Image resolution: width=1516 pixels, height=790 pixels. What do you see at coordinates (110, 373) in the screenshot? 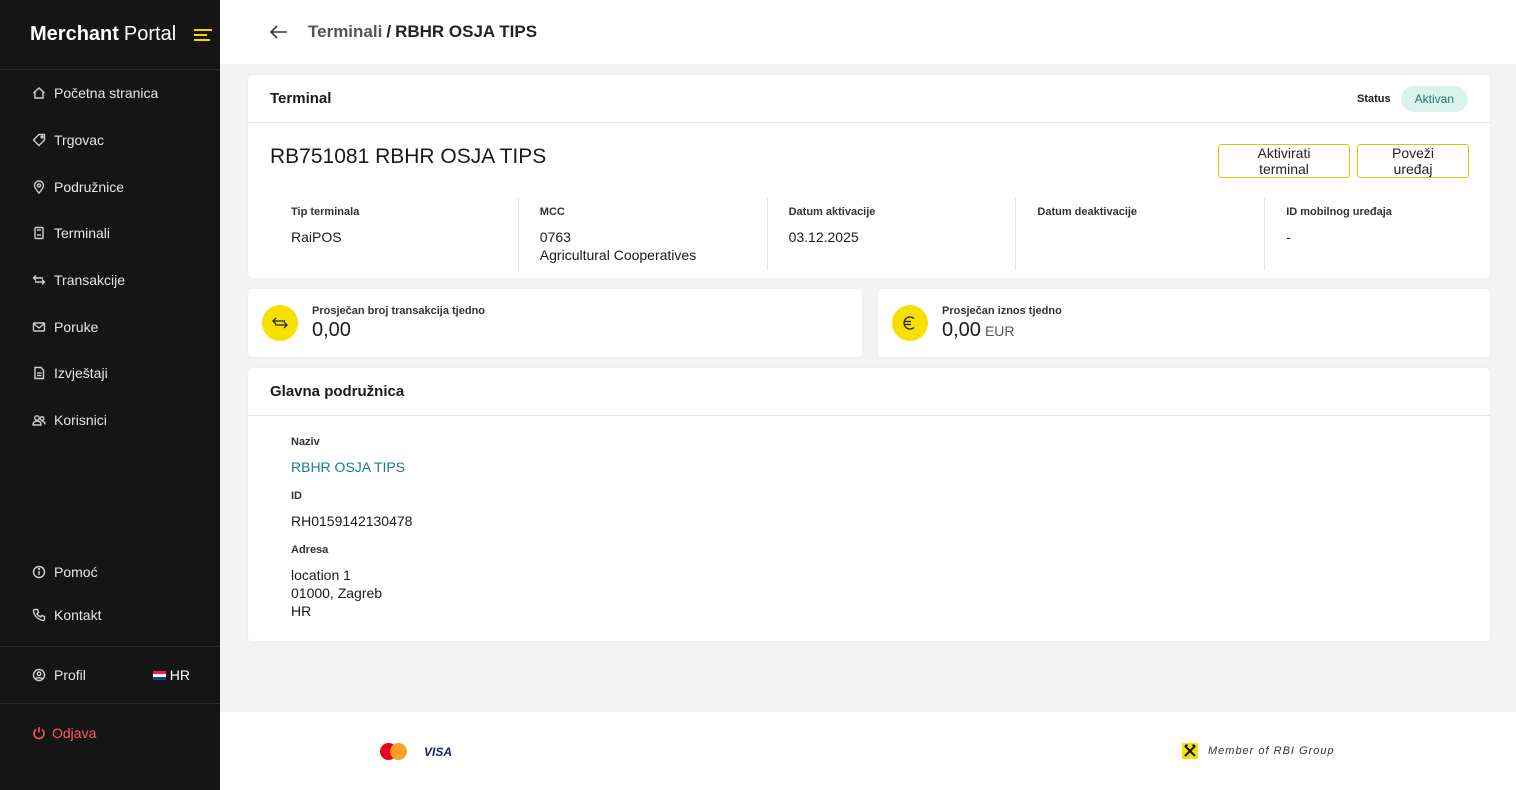
I see `sidebar-item-reports: Izvještaji` at bounding box center [110, 373].